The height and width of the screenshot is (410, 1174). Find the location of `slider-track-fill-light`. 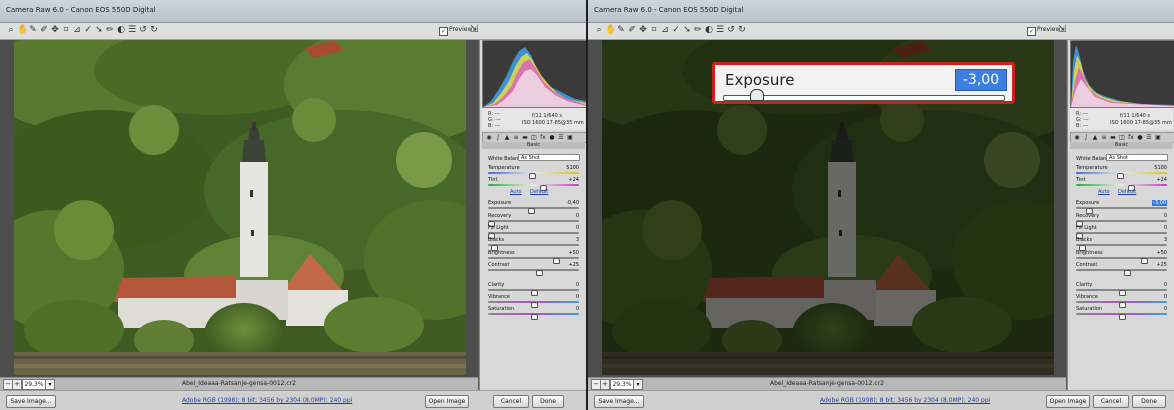

slider-track-fill-light is located at coordinates (533, 233).